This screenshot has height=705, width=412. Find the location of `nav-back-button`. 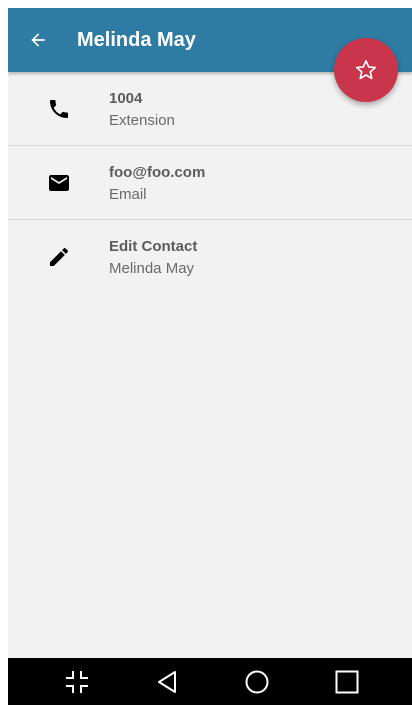

nav-back-button is located at coordinates (167, 682).